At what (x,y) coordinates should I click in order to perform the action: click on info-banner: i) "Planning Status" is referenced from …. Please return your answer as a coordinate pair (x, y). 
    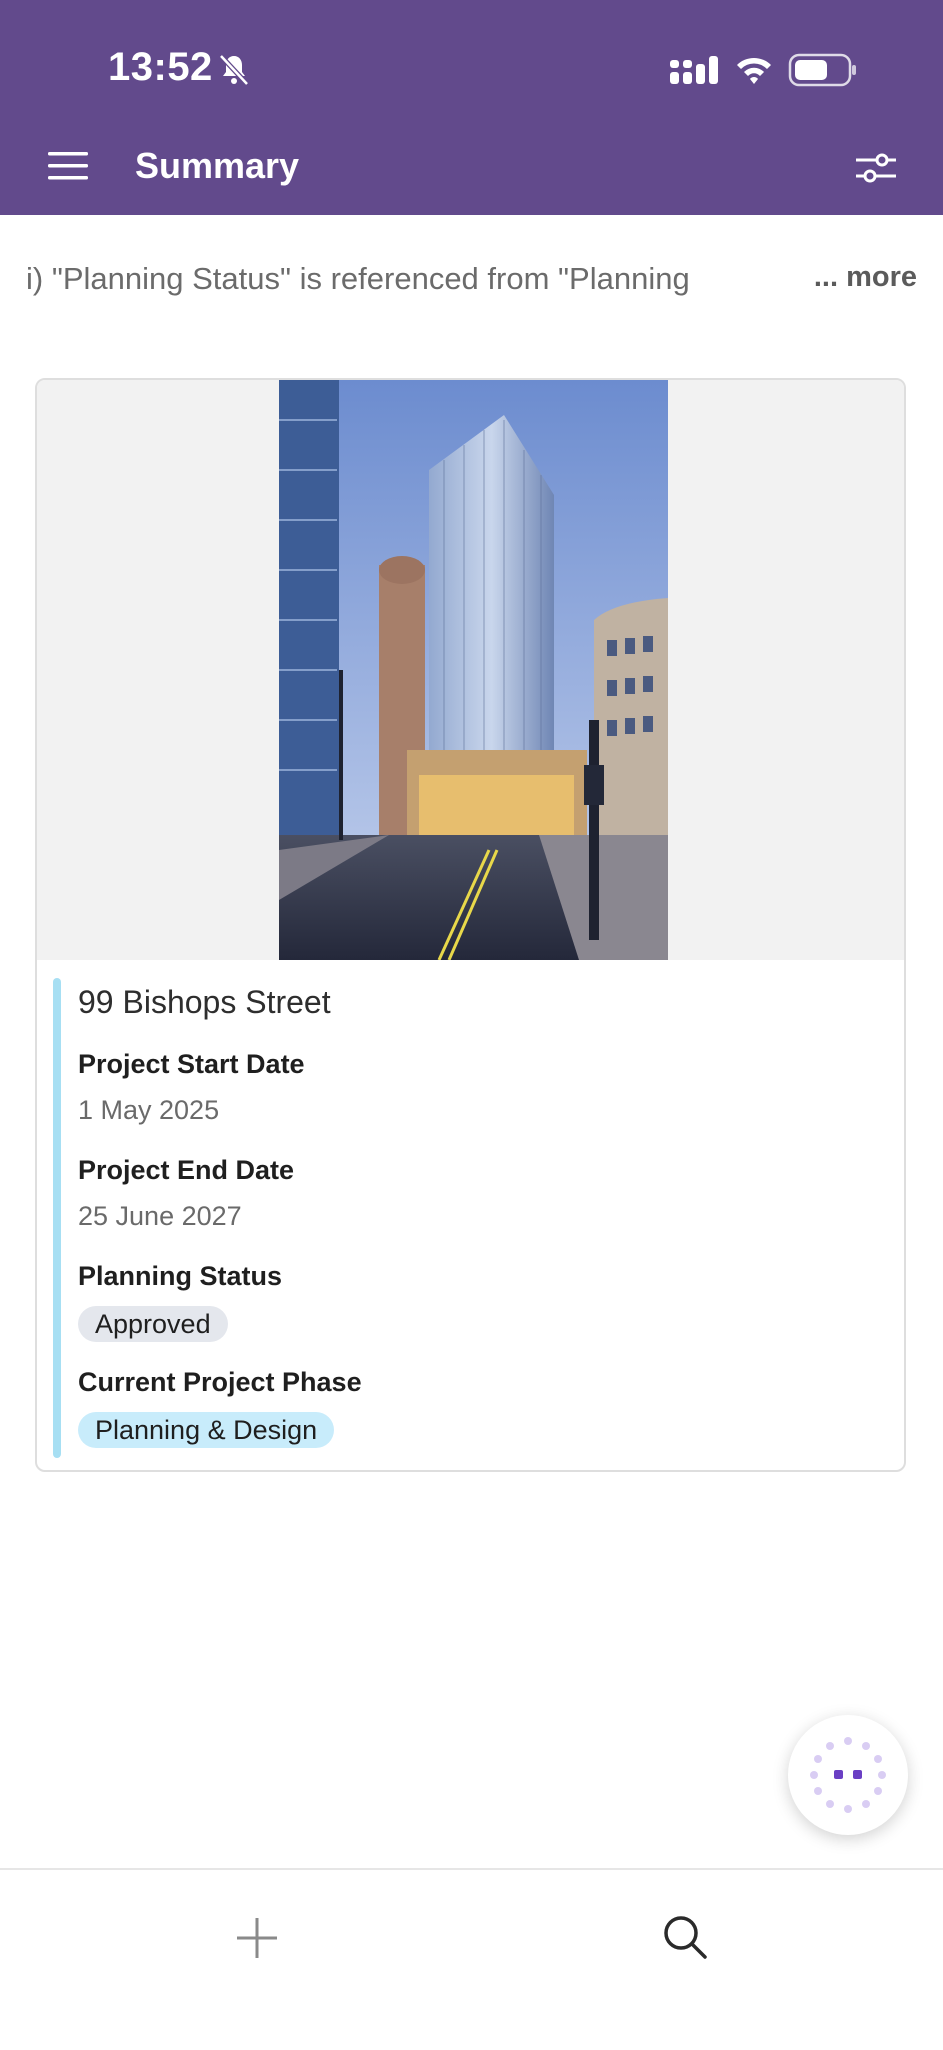
    Looking at the image, I should click on (471, 280).